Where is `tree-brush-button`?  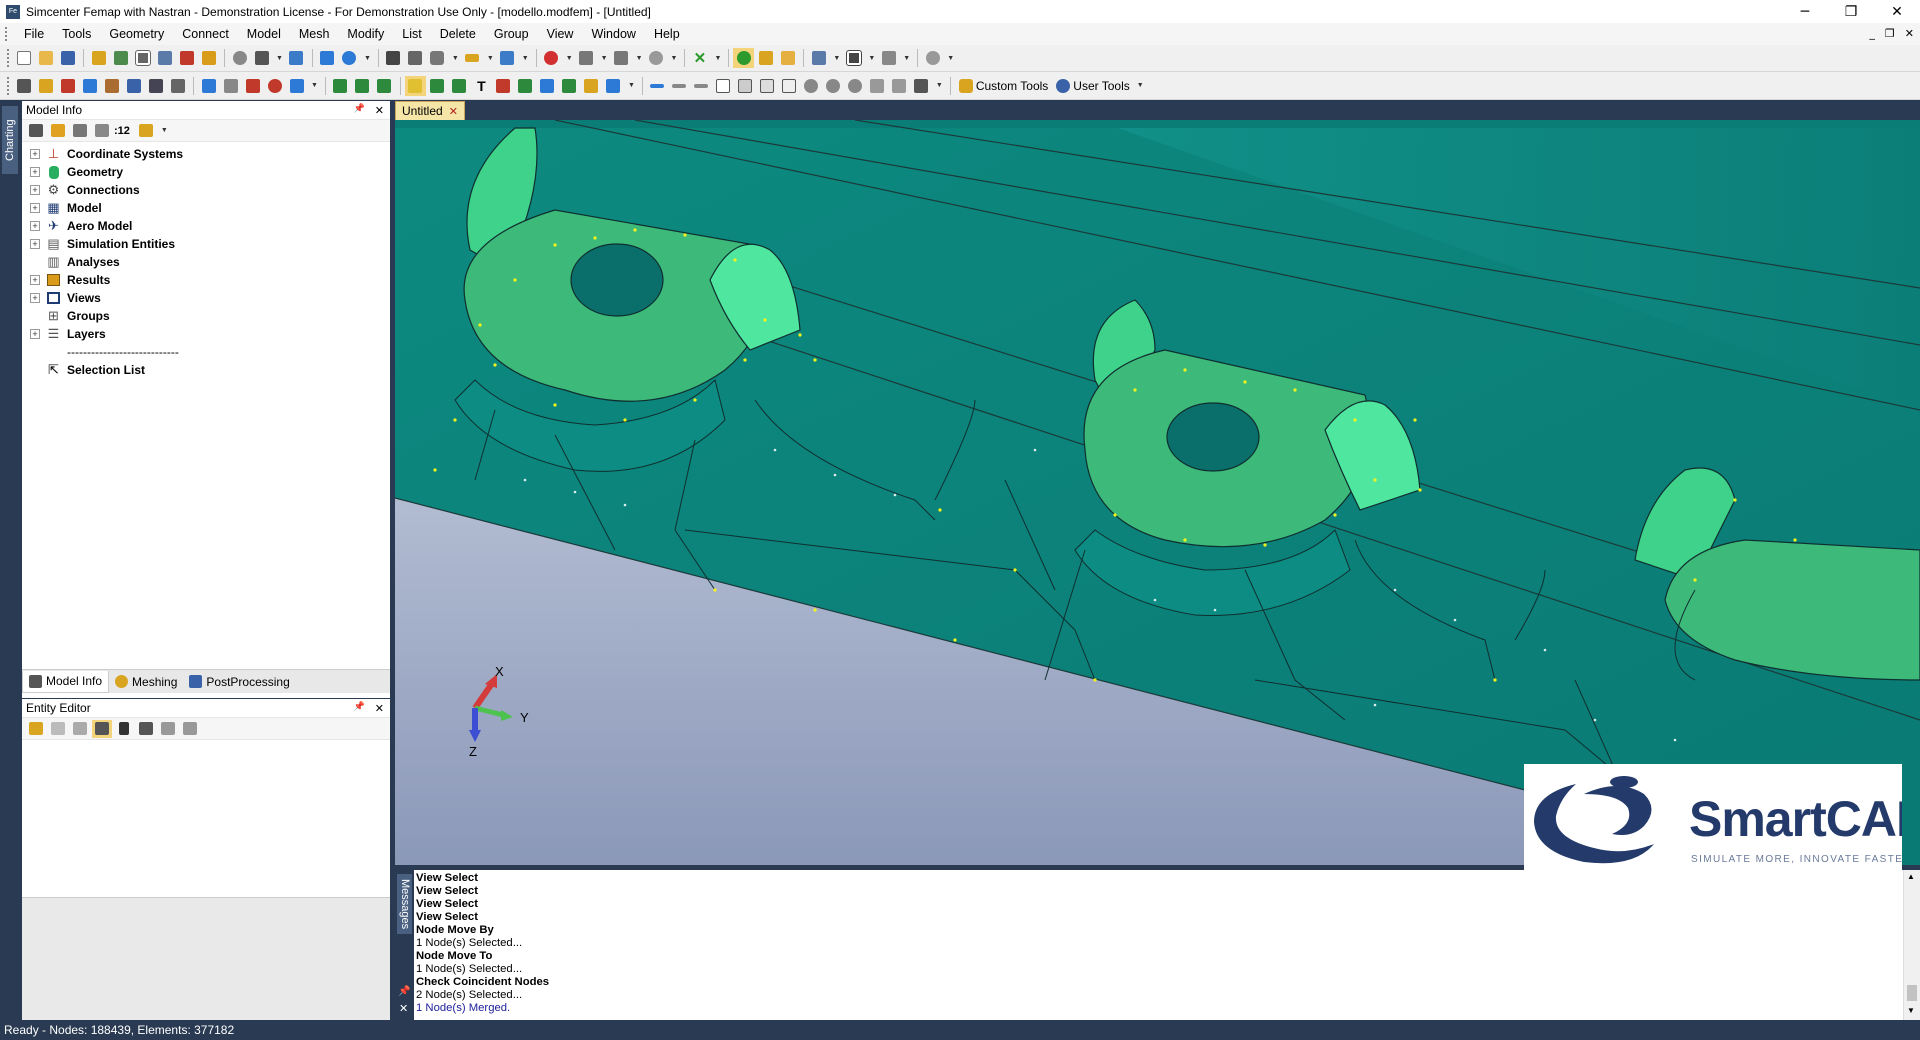
tree-brush-button is located at coordinates (146, 131).